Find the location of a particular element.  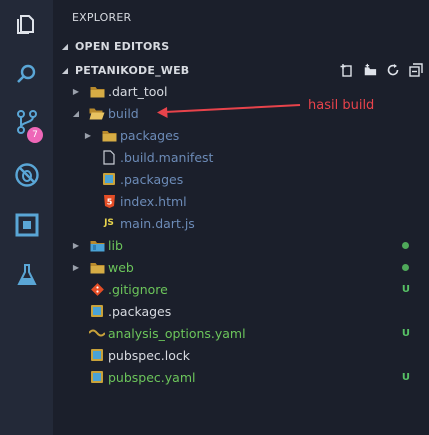

tree-item-label: .gitignore is located at coordinates (138, 289).